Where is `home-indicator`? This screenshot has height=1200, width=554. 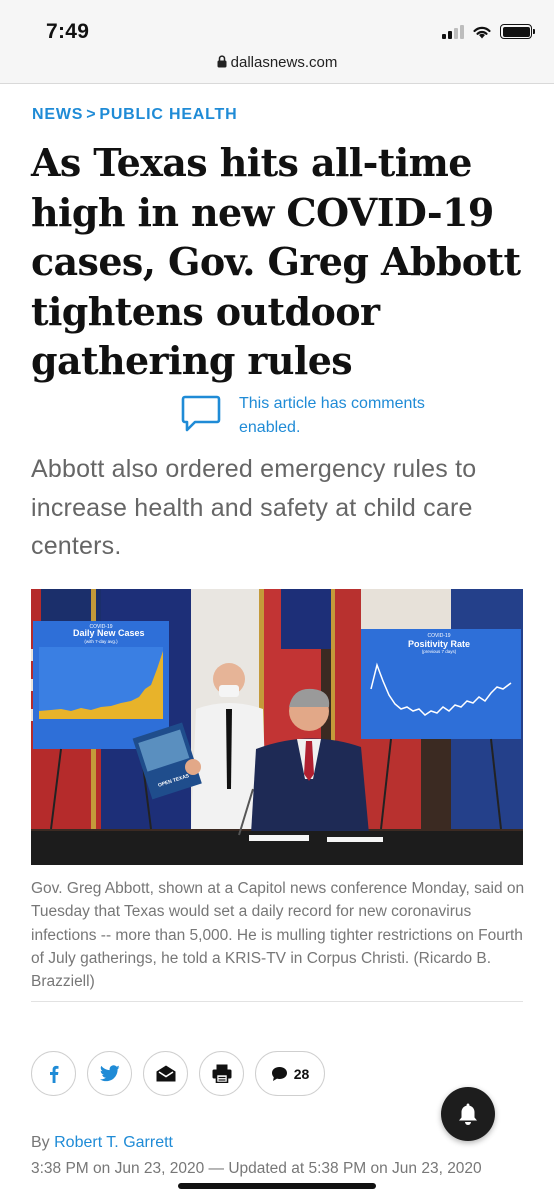
home-indicator is located at coordinates (277, 1186).